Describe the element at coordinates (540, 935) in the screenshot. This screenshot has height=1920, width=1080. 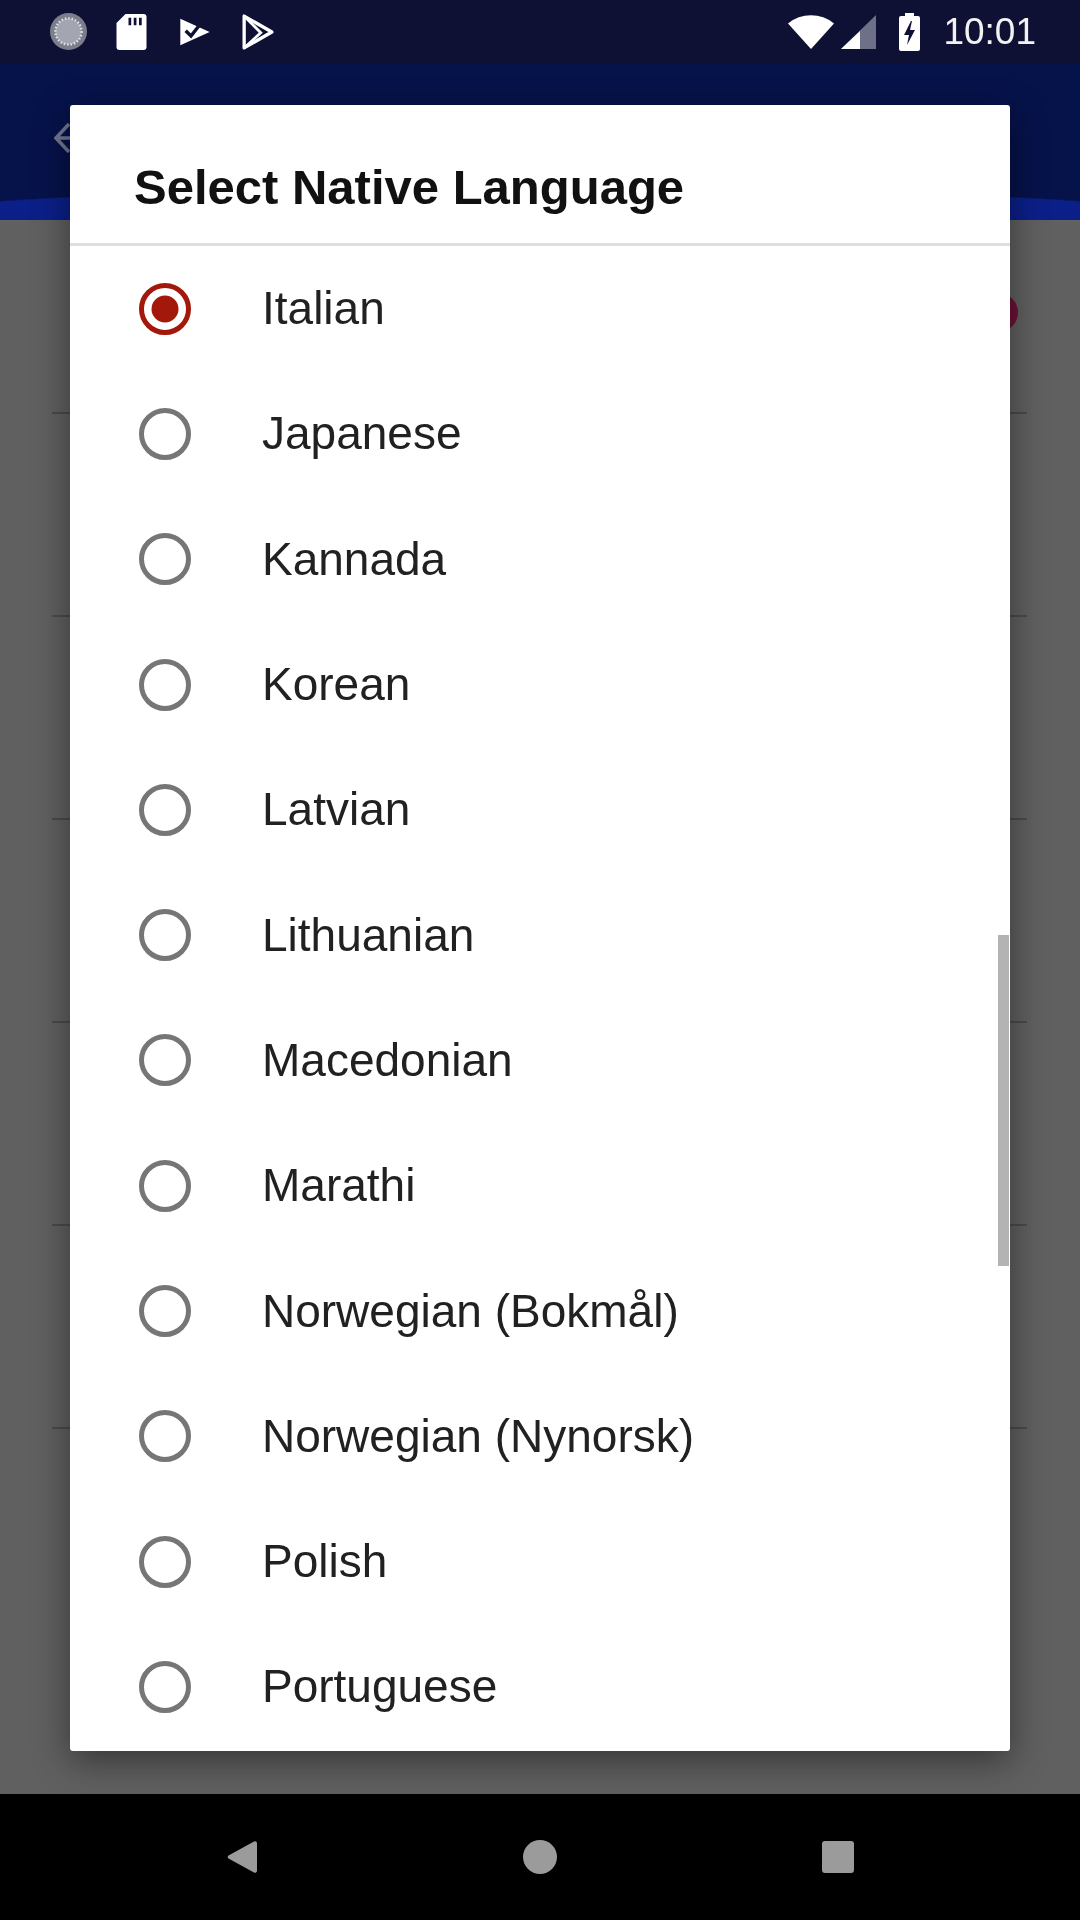
I see `language-option: Lithuanian` at that location.